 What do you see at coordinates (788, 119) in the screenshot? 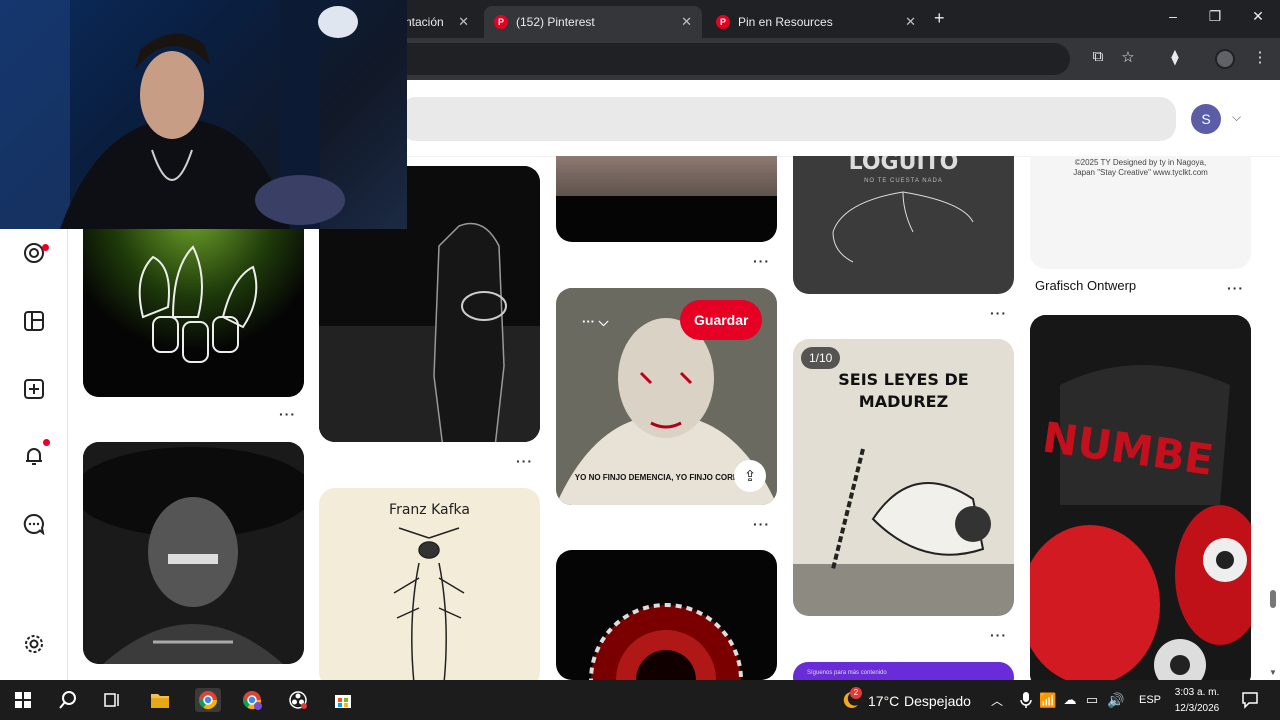
I see `search-input` at bounding box center [788, 119].